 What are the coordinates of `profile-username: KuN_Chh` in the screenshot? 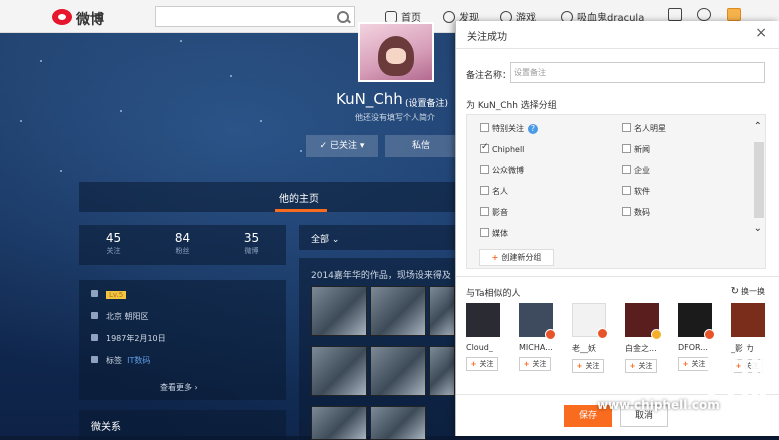 It's located at (369, 99).